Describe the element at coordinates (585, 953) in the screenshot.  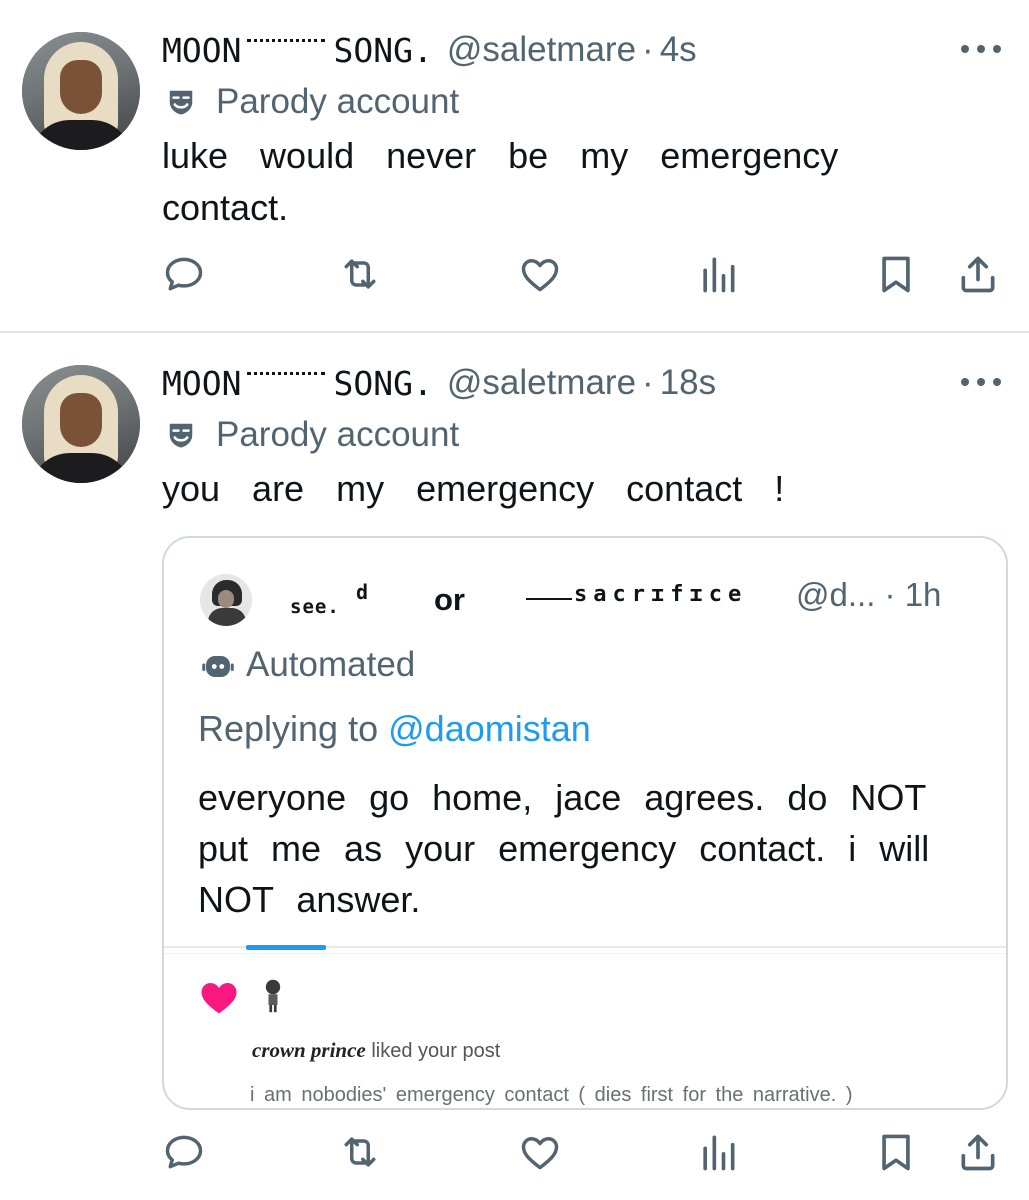
I see `embedded-divider-light` at that location.